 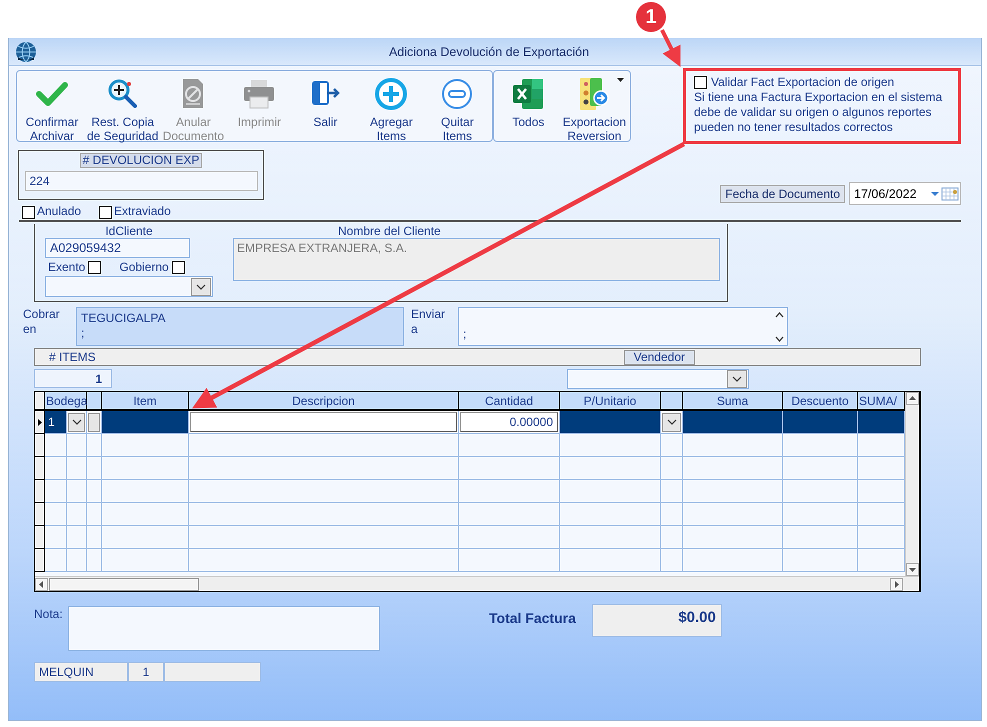 I want to click on vendor-label: Vendedor, so click(x=659, y=357).